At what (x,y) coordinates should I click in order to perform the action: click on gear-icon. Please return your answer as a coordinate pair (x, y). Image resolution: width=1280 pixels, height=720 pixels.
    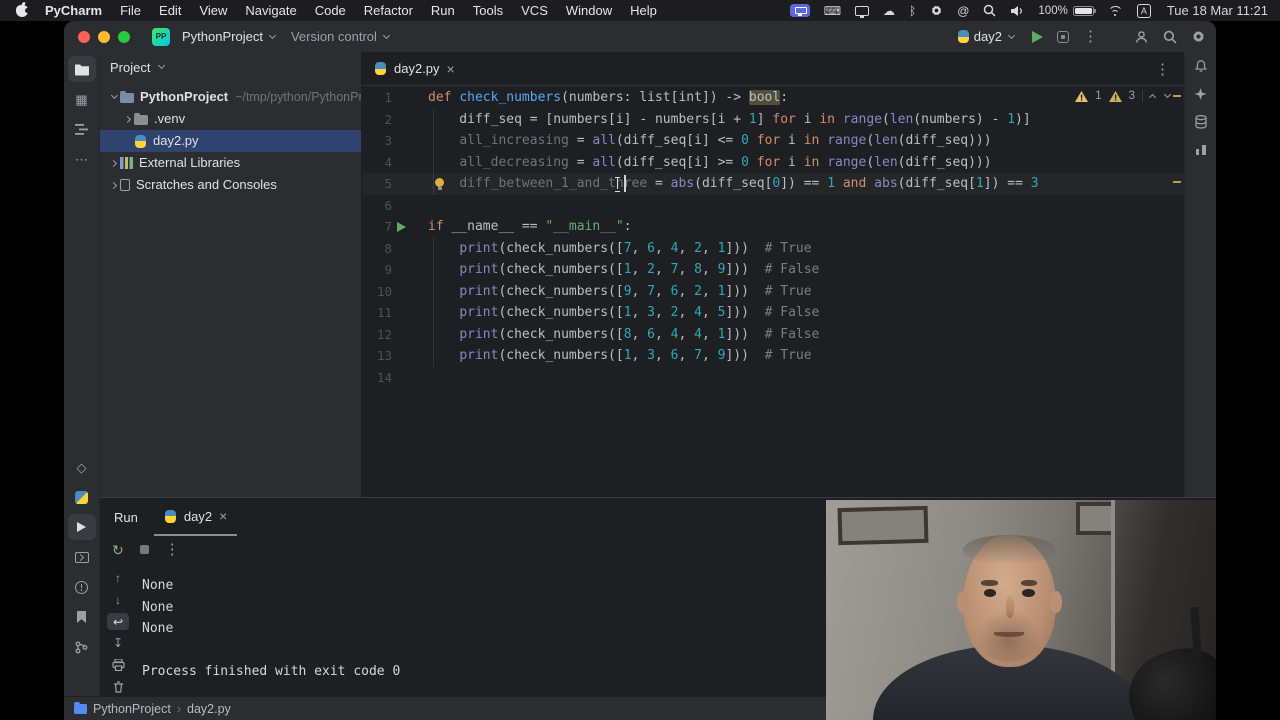
    Looking at the image, I should click on (936, 10).